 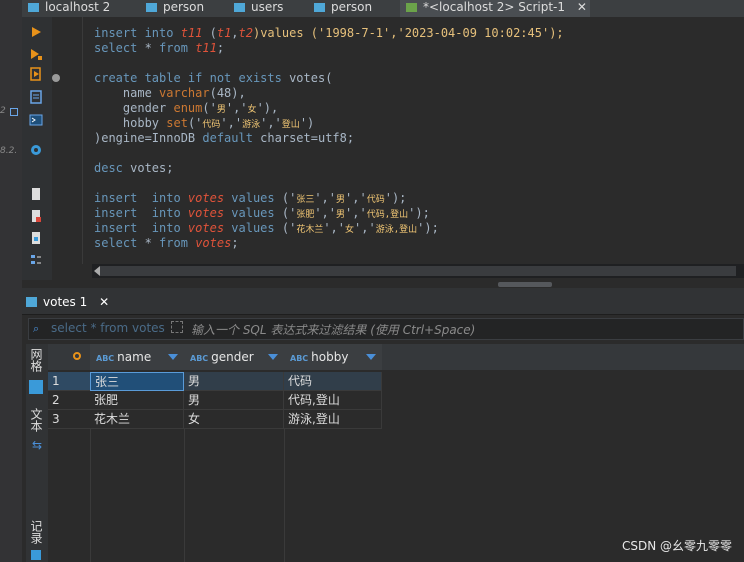 What do you see at coordinates (69, 357) in the screenshot?
I see `row-number-header` at bounding box center [69, 357].